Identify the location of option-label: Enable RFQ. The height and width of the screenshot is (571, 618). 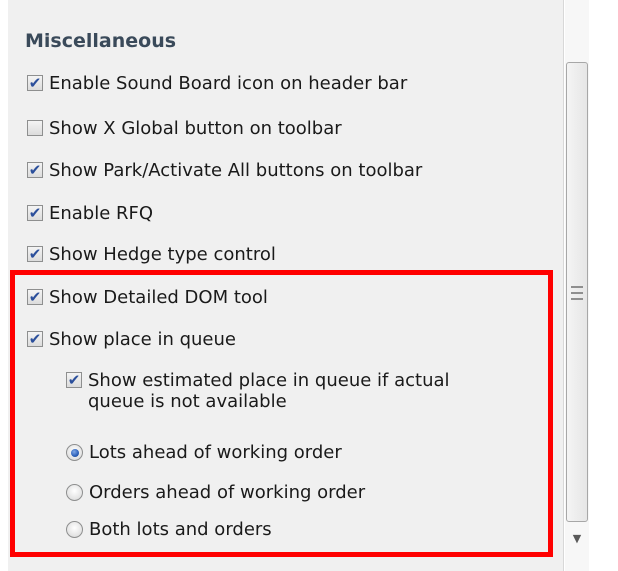
(101, 213).